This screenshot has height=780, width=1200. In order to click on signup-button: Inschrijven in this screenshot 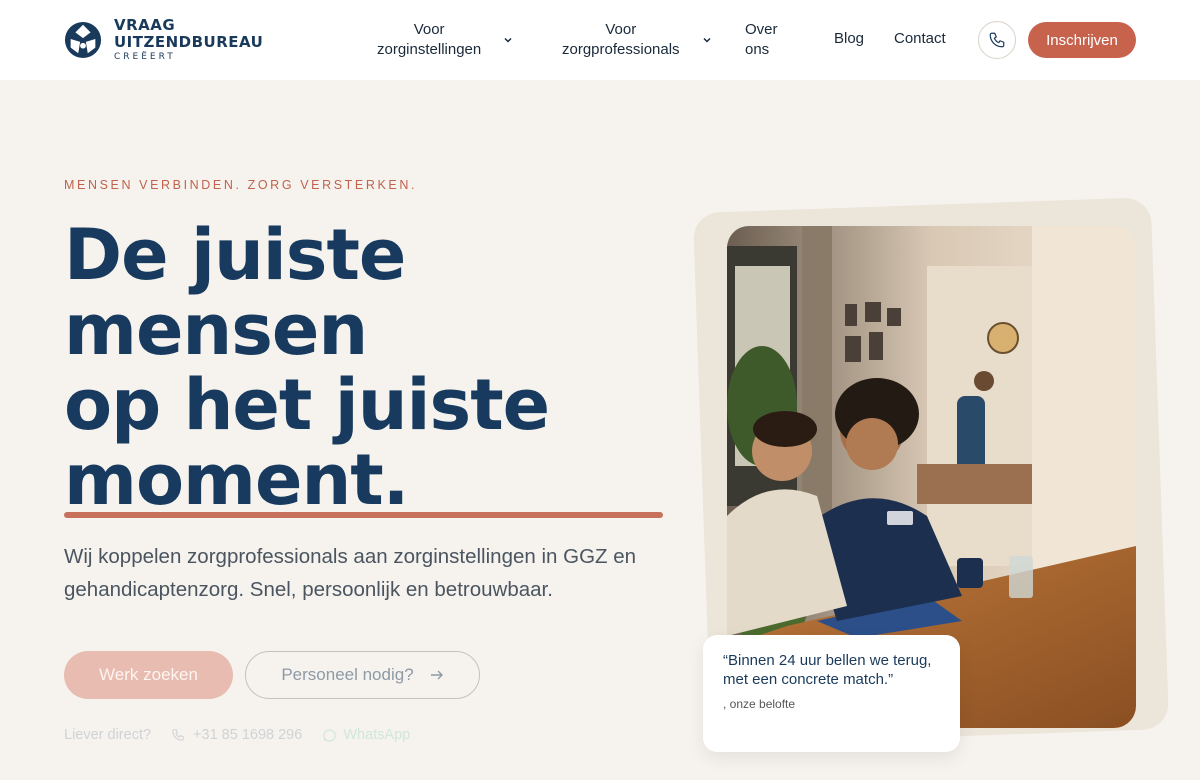, I will do `click(1082, 40)`.